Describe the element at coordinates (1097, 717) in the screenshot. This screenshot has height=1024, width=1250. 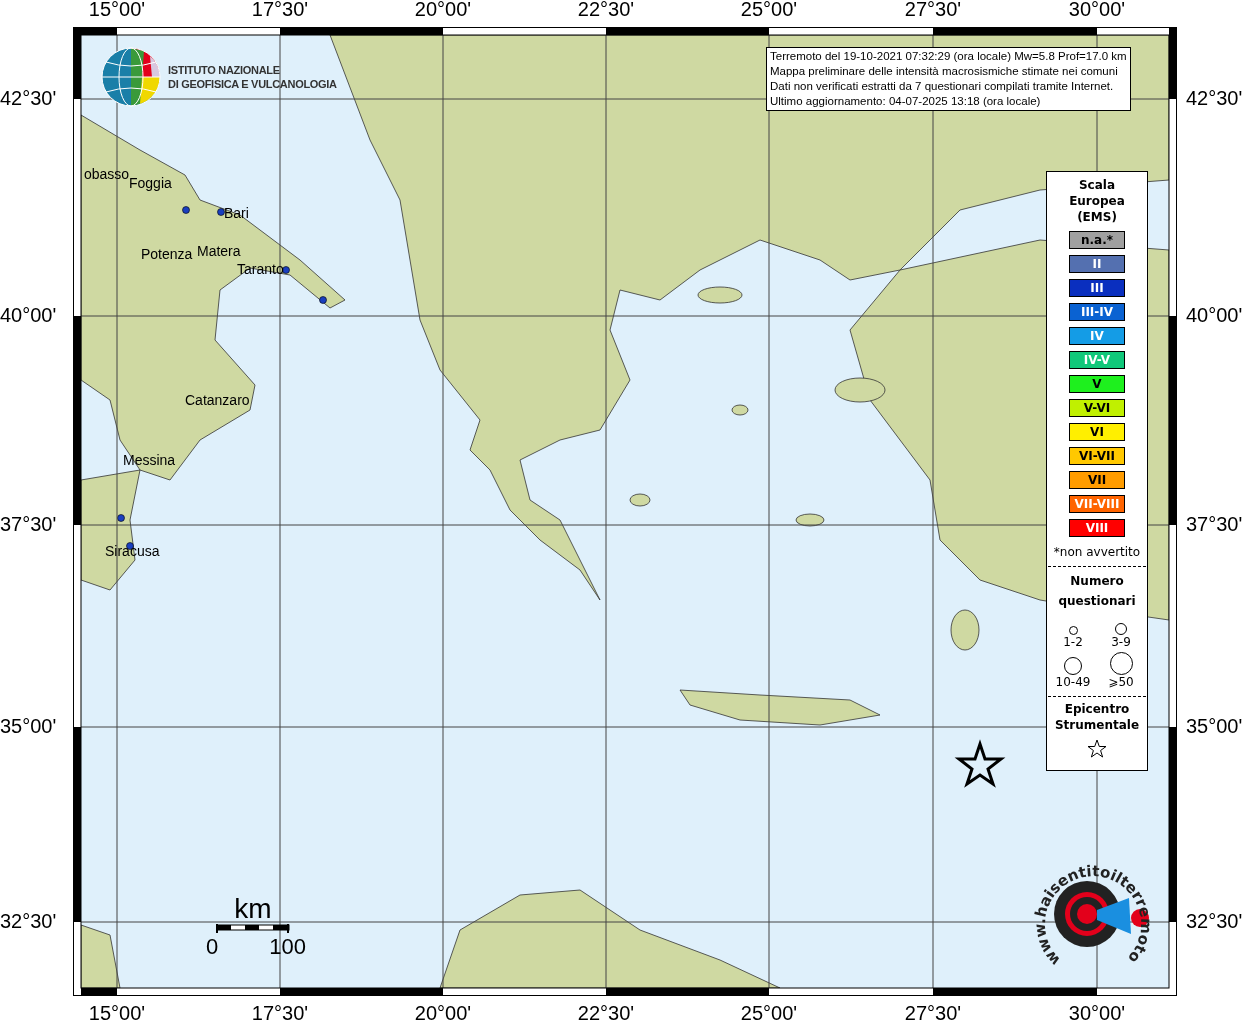
I see `legend-title: Epicentro Strumentale` at that location.